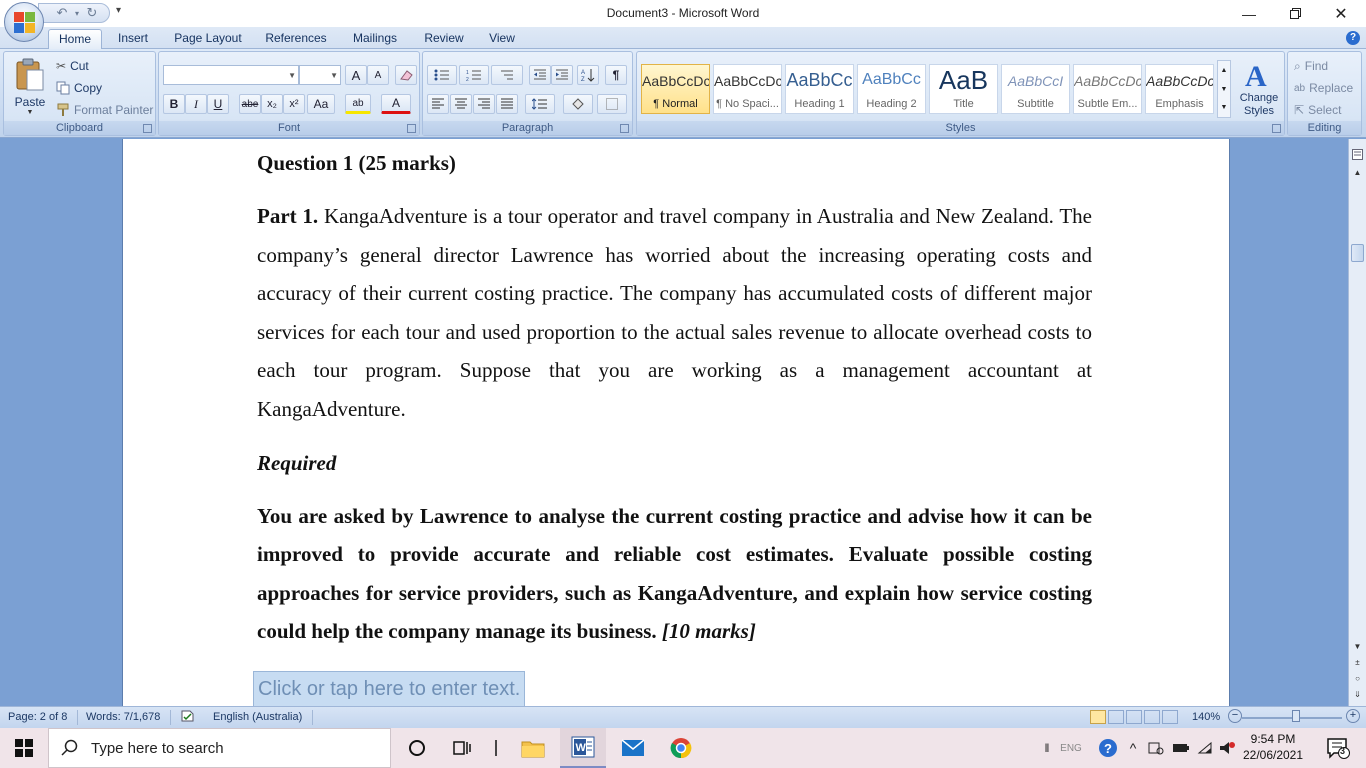 The image size is (1366, 768). What do you see at coordinates (442, 75) in the screenshot?
I see `bullets-button` at bounding box center [442, 75].